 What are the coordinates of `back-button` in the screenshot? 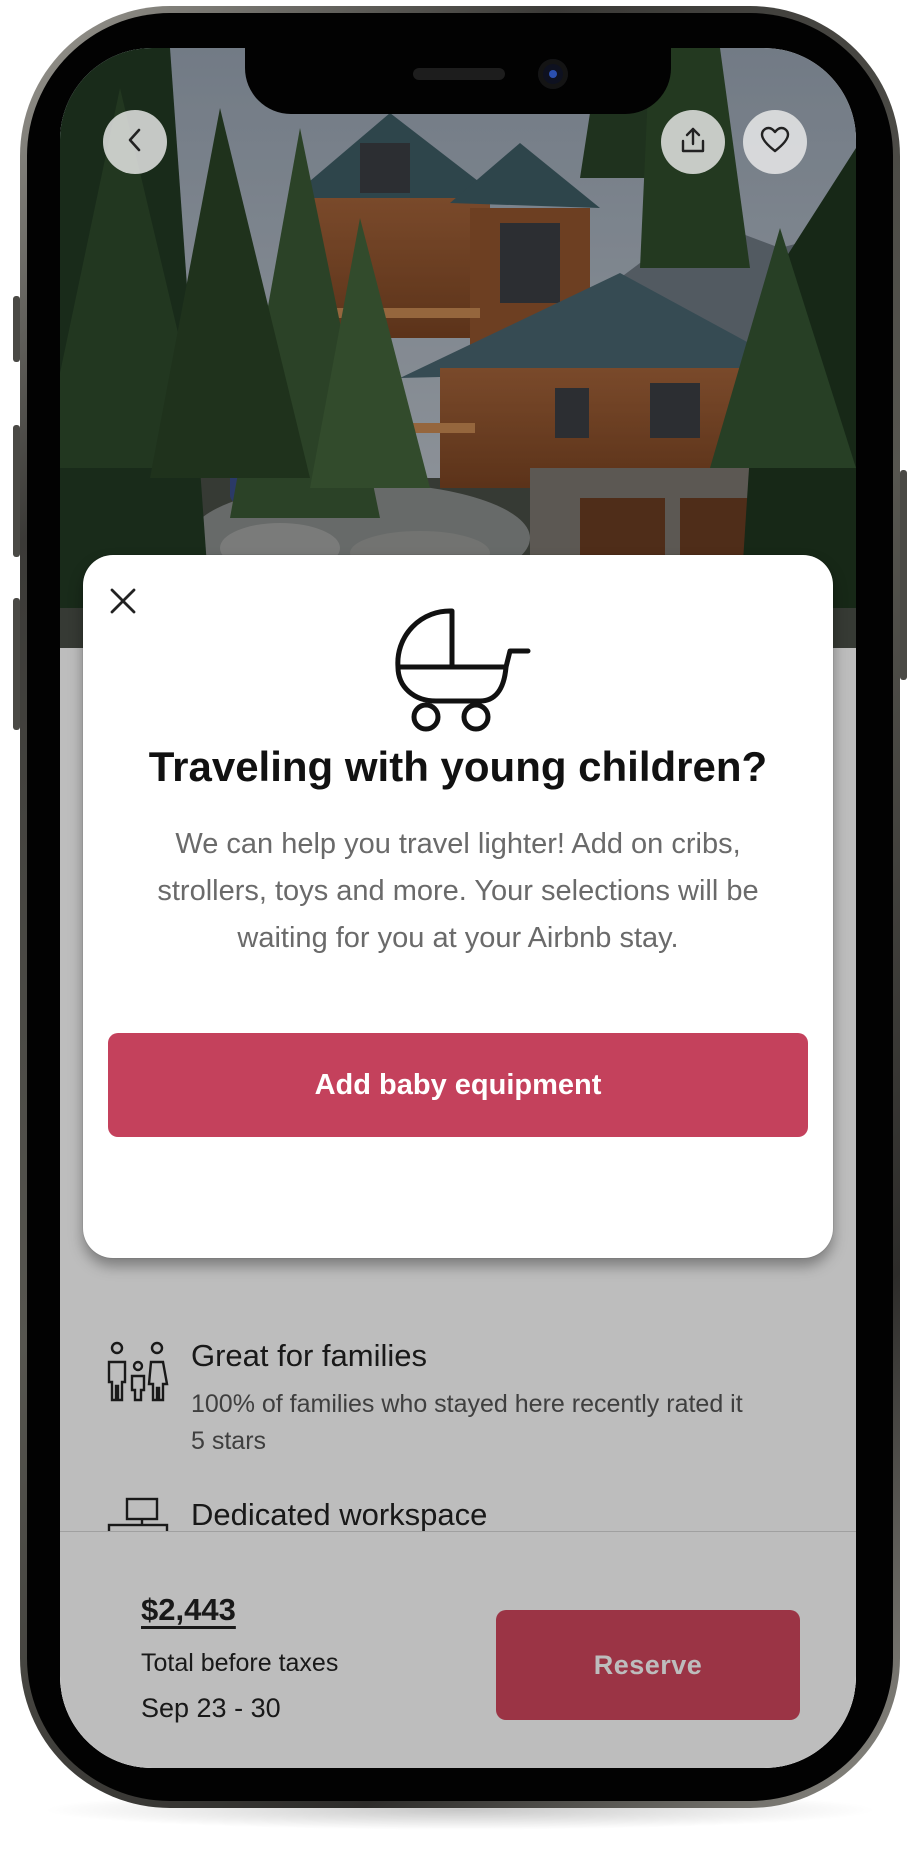 It's located at (135, 142).